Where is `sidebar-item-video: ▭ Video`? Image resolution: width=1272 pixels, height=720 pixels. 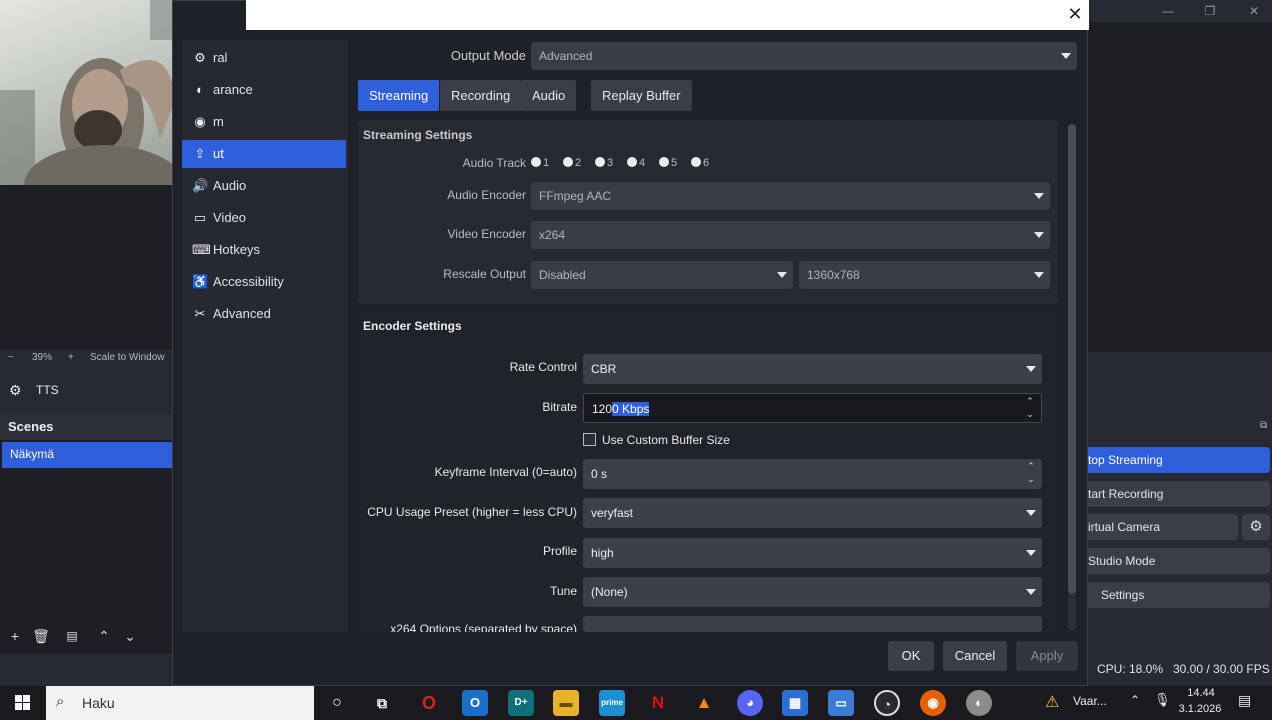
sidebar-item-video: ▭ Video is located at coordinates (264, 218).